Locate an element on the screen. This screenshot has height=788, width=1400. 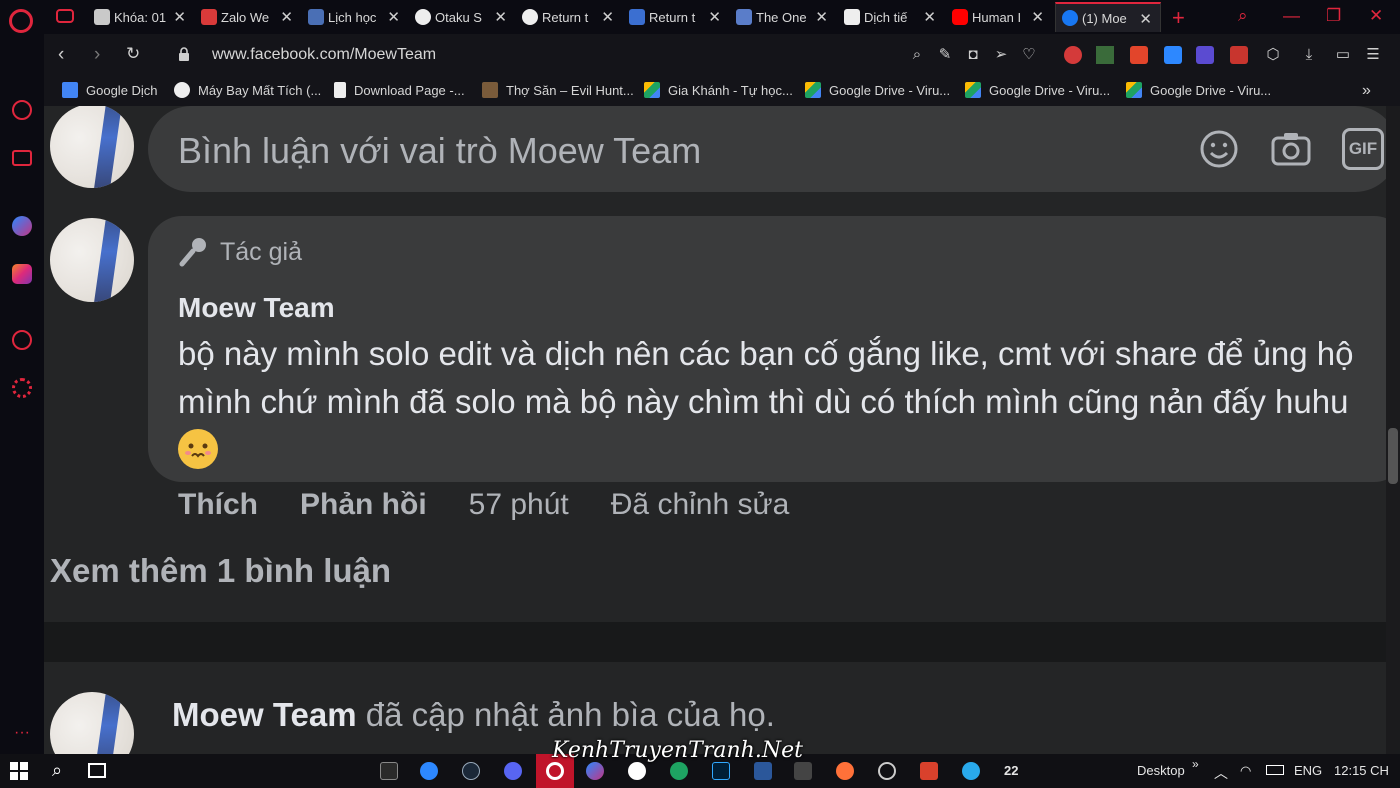
comment-timestamp: 57 phút is located at coordinates (519, 505).